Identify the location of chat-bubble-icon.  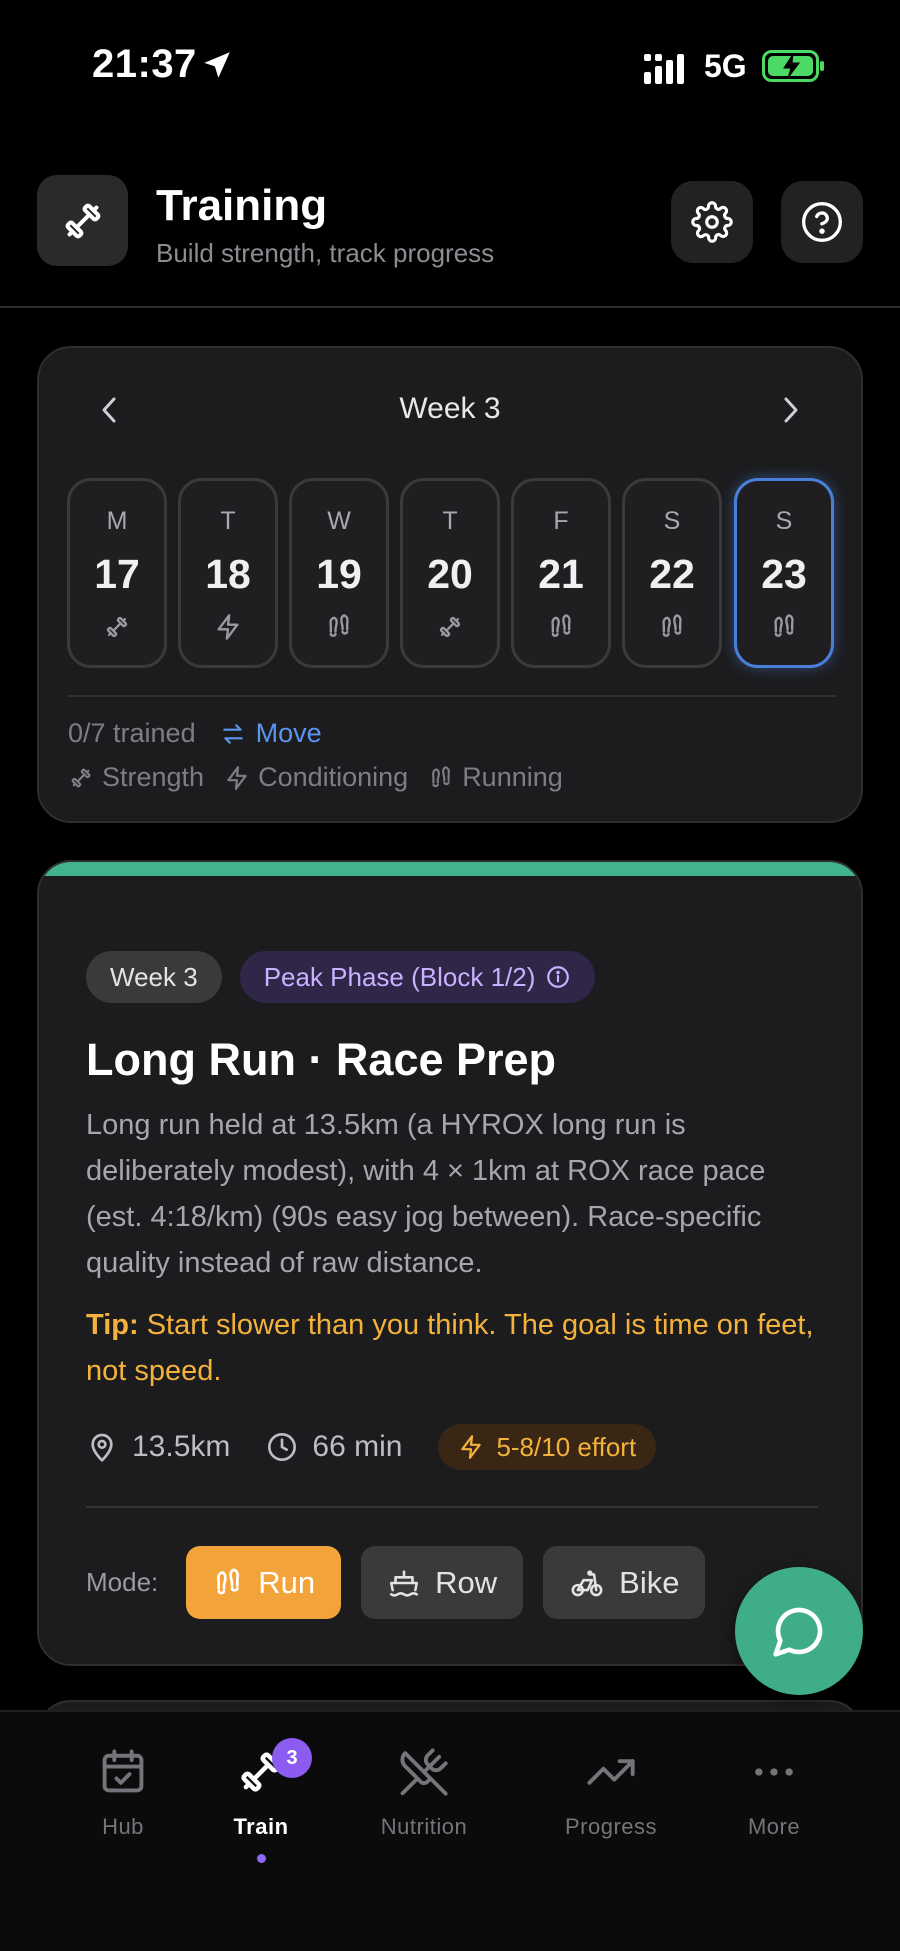
(798, 1632).